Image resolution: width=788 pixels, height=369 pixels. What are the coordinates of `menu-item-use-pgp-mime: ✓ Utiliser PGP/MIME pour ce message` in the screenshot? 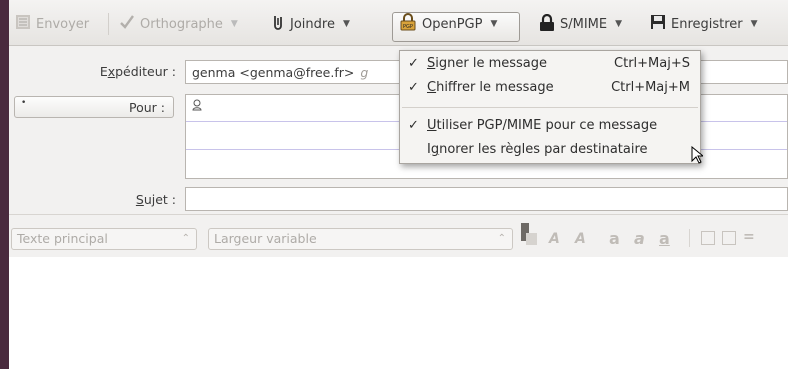 It's located at (550, 126).